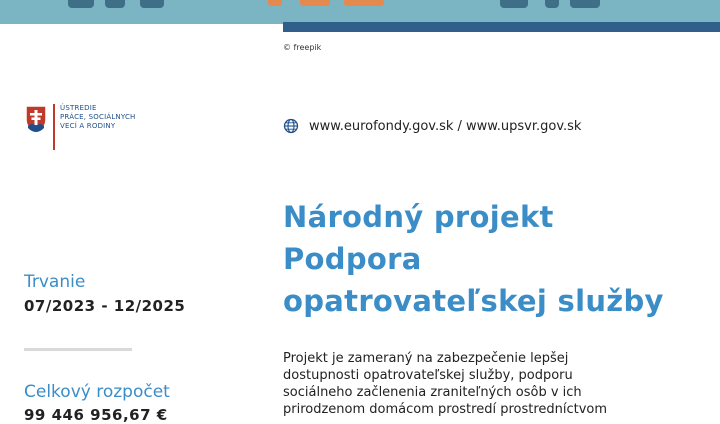 The height and width of the screenshot is (424, 720). Describe the element at coordinates (445, 126) in the screenshot. I see `websites-link: www.eurofondy.gov.sk / www.upsvr.gov.sk` at that location.